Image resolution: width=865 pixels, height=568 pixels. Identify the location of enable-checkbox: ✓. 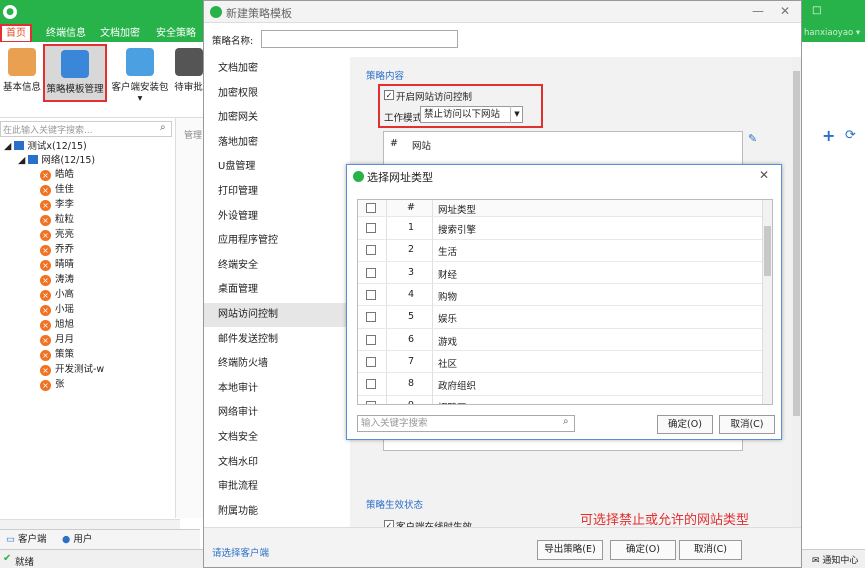
(389, 95).